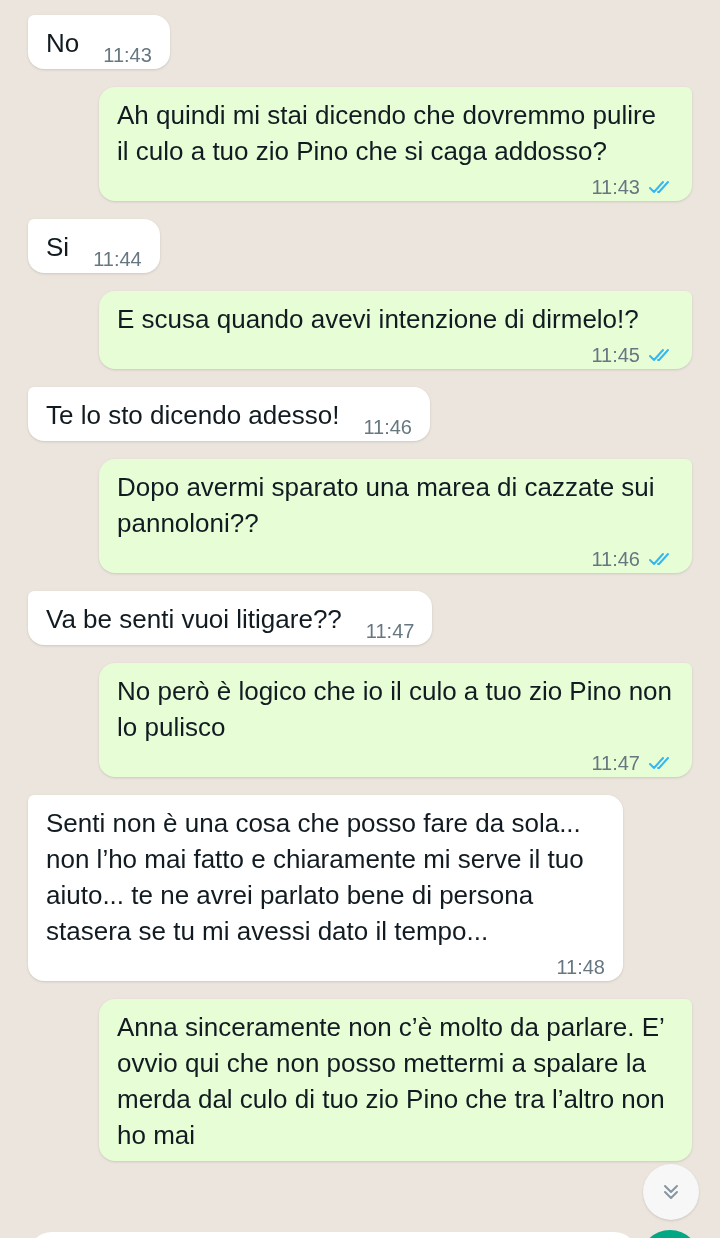  What do you see at coordinates (378, 319) in the screenshot?
I see `message-text: E scusa quando avevi intenzione di dirmelo!?` at bounding box center [378, 319].